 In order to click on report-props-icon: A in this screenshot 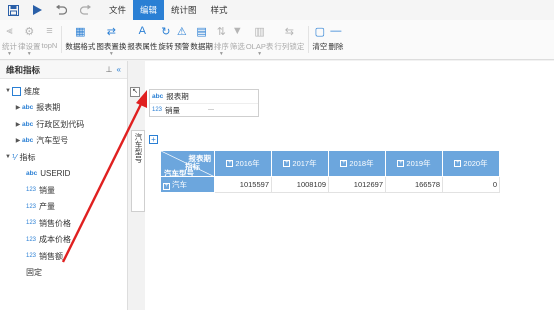, I will do `click(142, 31)`.